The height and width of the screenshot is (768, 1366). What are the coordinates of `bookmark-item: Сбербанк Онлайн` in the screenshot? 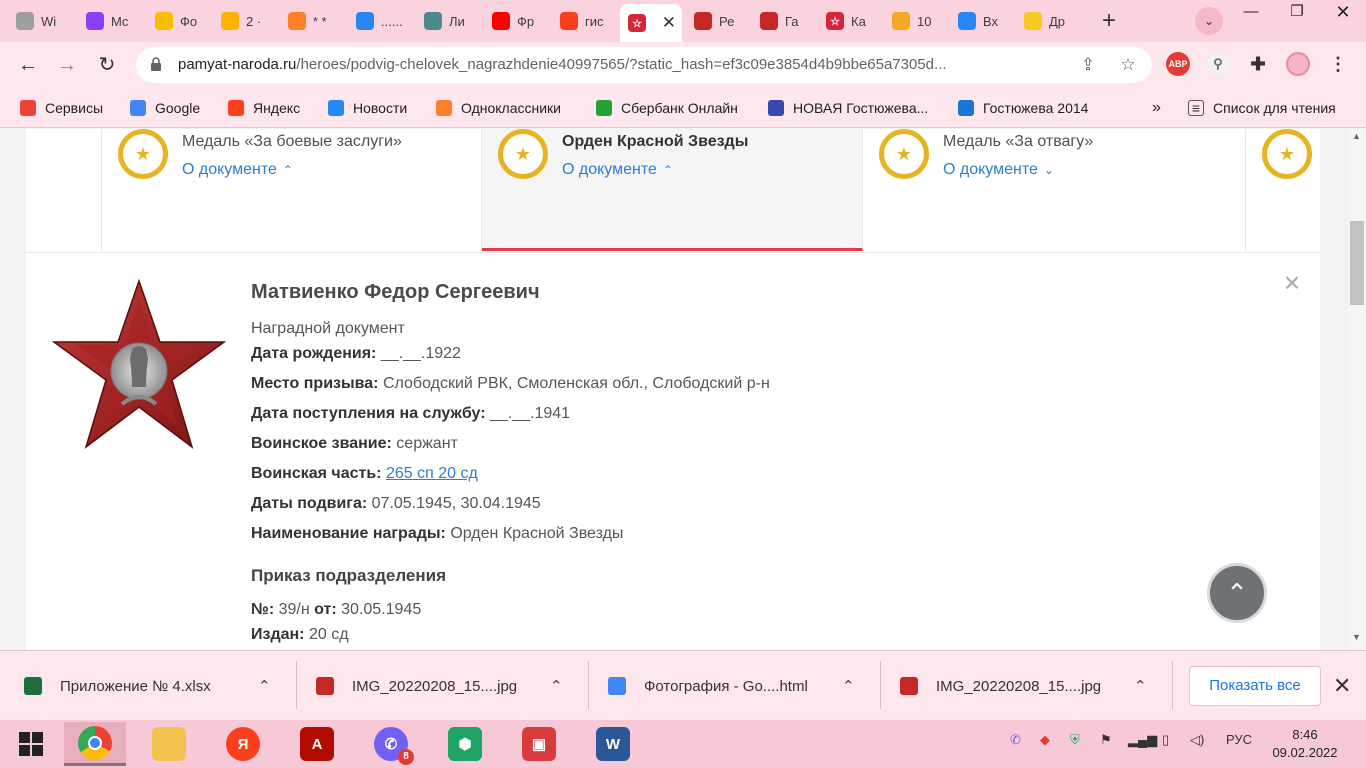 It's located at (667, 108).